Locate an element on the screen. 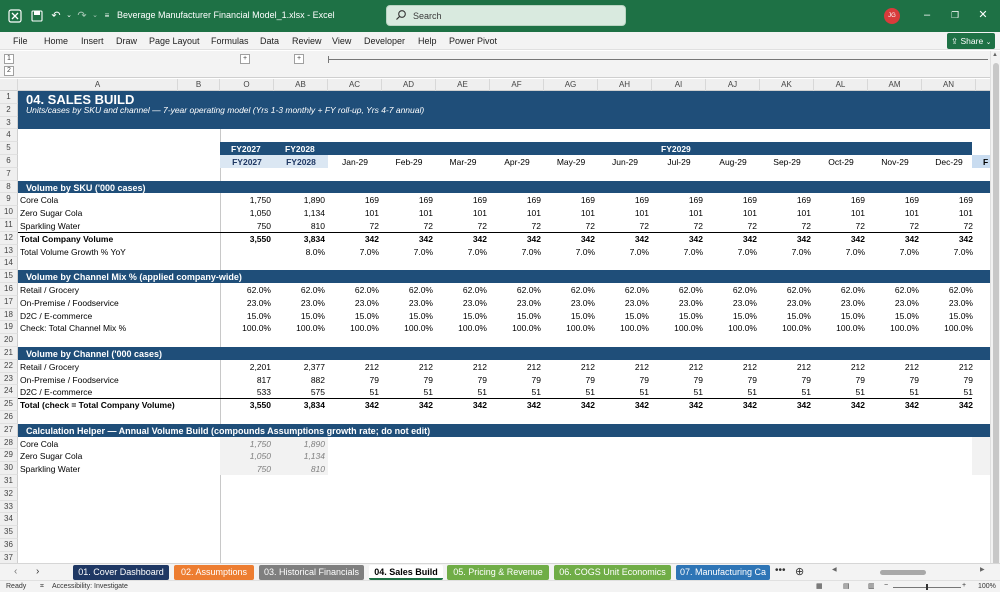 The image size is (1000, 592). restore-icon: ❐ is located at coordinates (955, 15).